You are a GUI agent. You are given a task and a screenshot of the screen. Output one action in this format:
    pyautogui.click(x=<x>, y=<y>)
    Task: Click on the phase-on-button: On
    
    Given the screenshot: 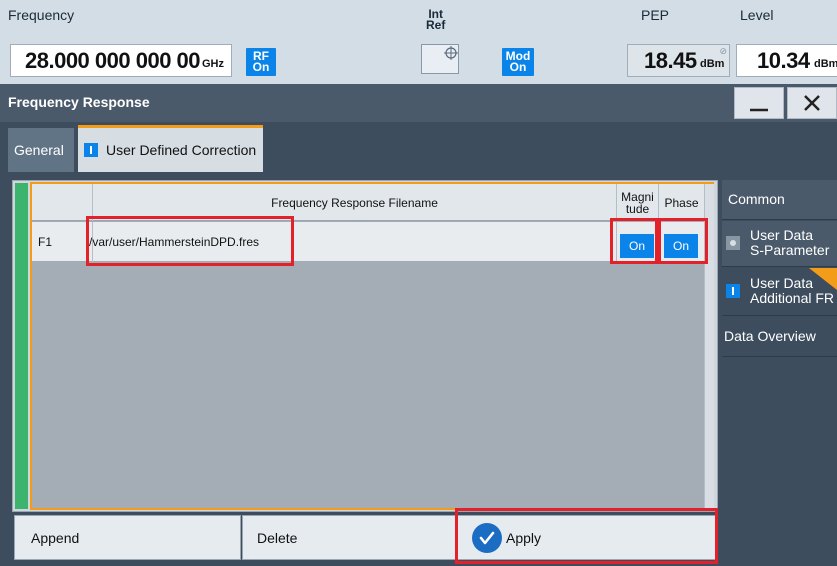 What is the action you would take?
    pyautogui.click(x=681, y=246)
    